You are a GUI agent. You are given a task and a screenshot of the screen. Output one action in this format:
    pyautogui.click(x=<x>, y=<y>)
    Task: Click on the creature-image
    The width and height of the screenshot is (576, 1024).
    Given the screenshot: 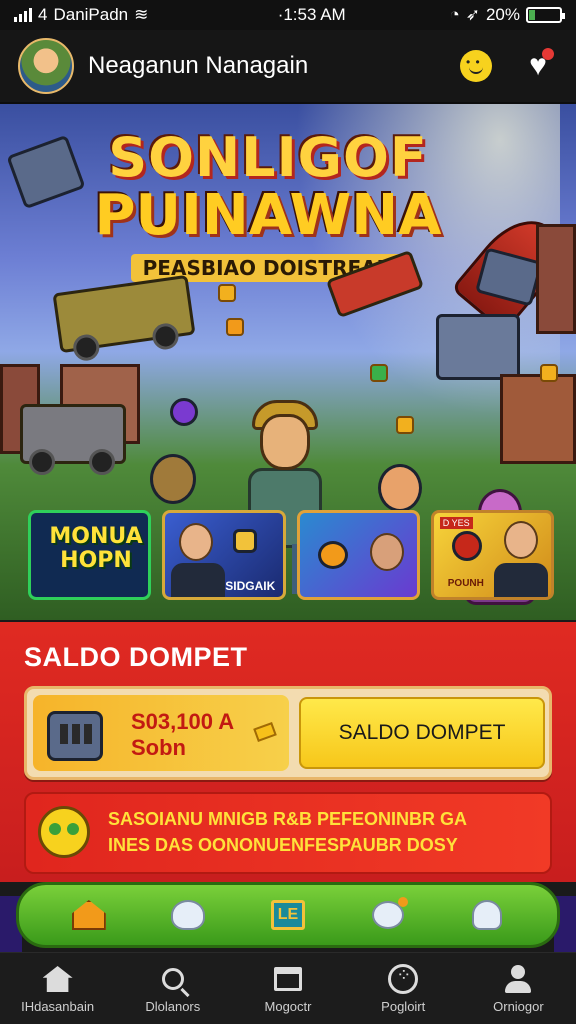 What is the action you would take?
    pyautogui.click(x=173, y=479)
    